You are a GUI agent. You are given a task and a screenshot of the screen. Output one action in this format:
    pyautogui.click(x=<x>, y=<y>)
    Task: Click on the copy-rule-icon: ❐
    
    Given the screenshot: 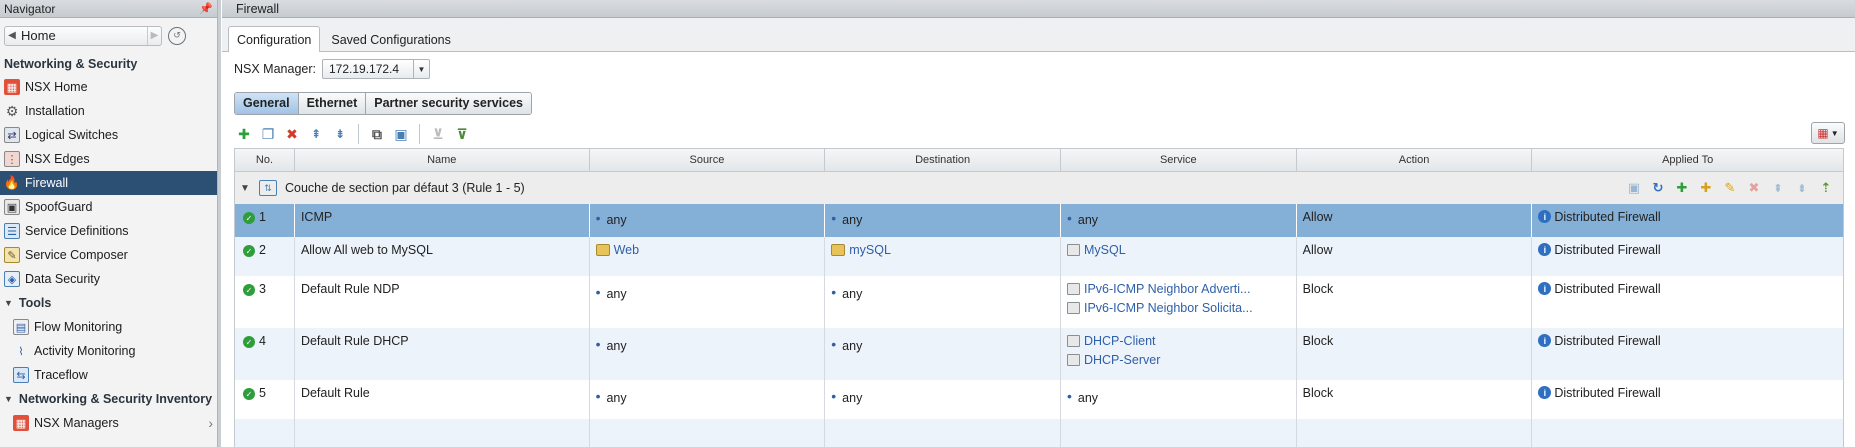 What is the action you would take?
    pyautogui.click(x=268, y=134)
    